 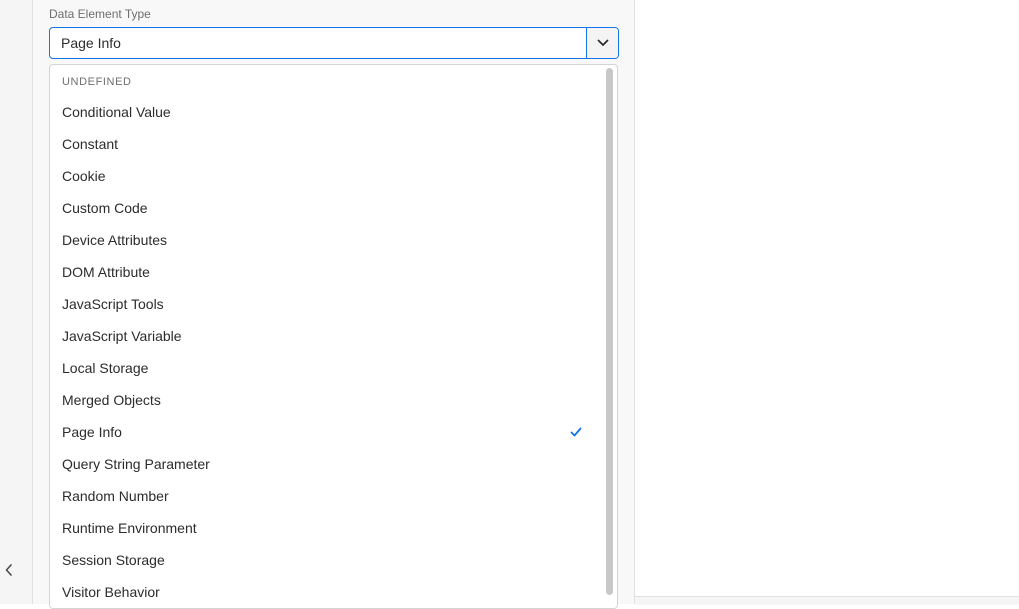 What do you see at coordinates (113, 560) in the screenshot?
I see `option-label: Session Storage` at bounding box center [113, 560].